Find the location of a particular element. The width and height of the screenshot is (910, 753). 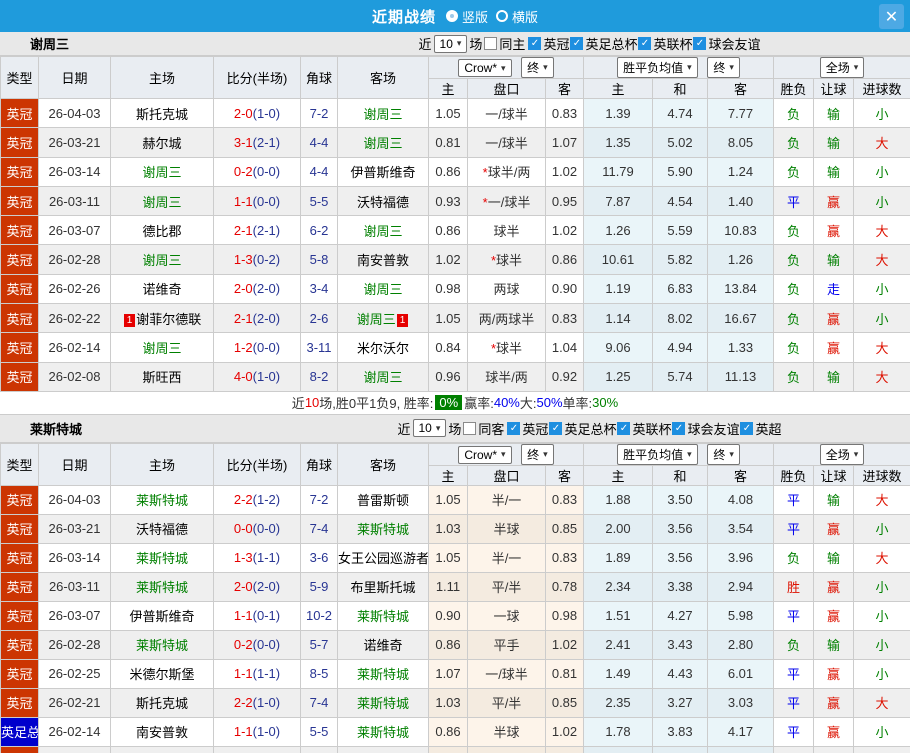

handicap-value: 一/球半 is located at coordinates (506, 114).